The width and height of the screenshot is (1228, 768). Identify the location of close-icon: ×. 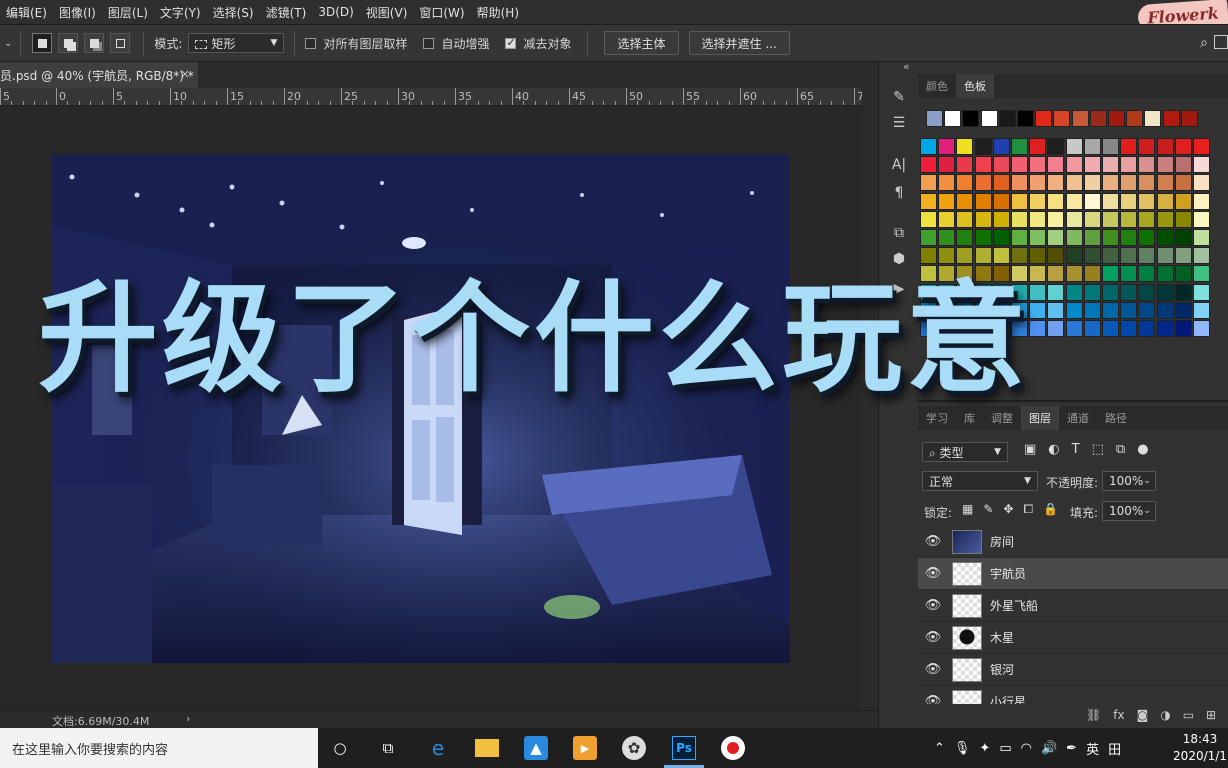
(185, 74).